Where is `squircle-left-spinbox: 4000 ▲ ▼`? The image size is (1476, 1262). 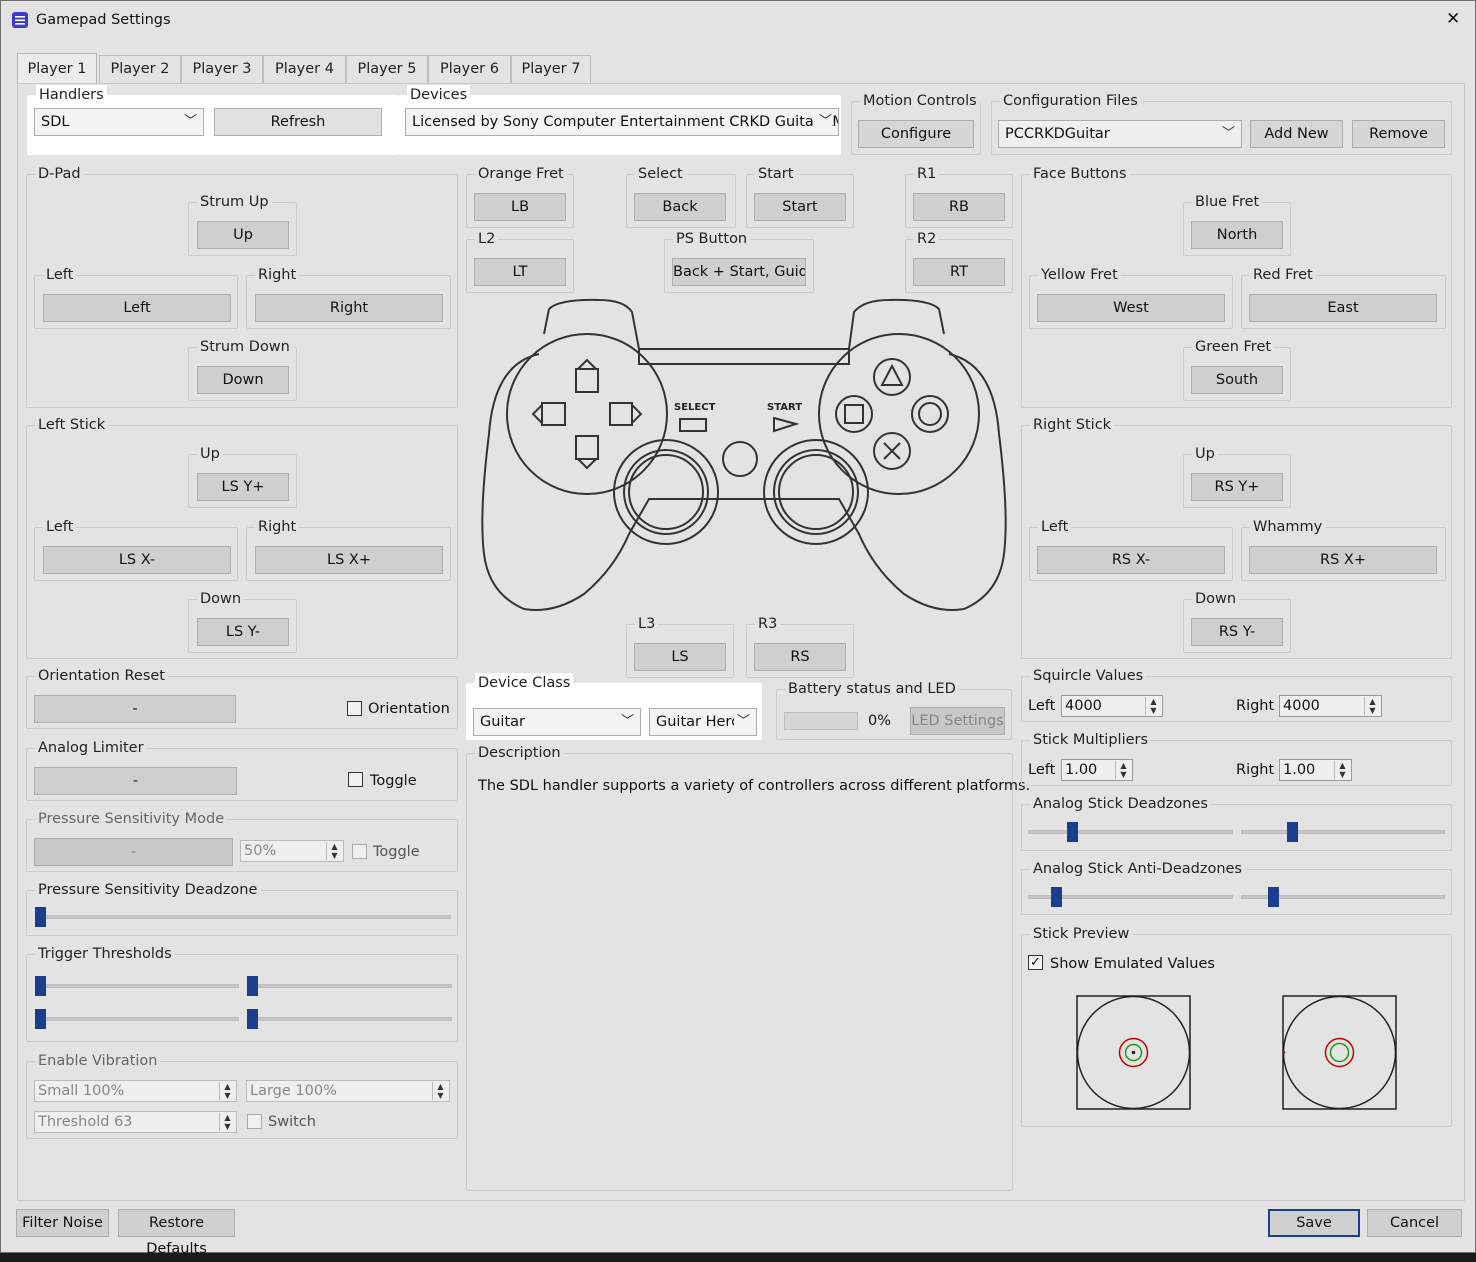
squircle-left-spinbox: 4000 ▲ ▼ is located at coordinates (1112, 706).